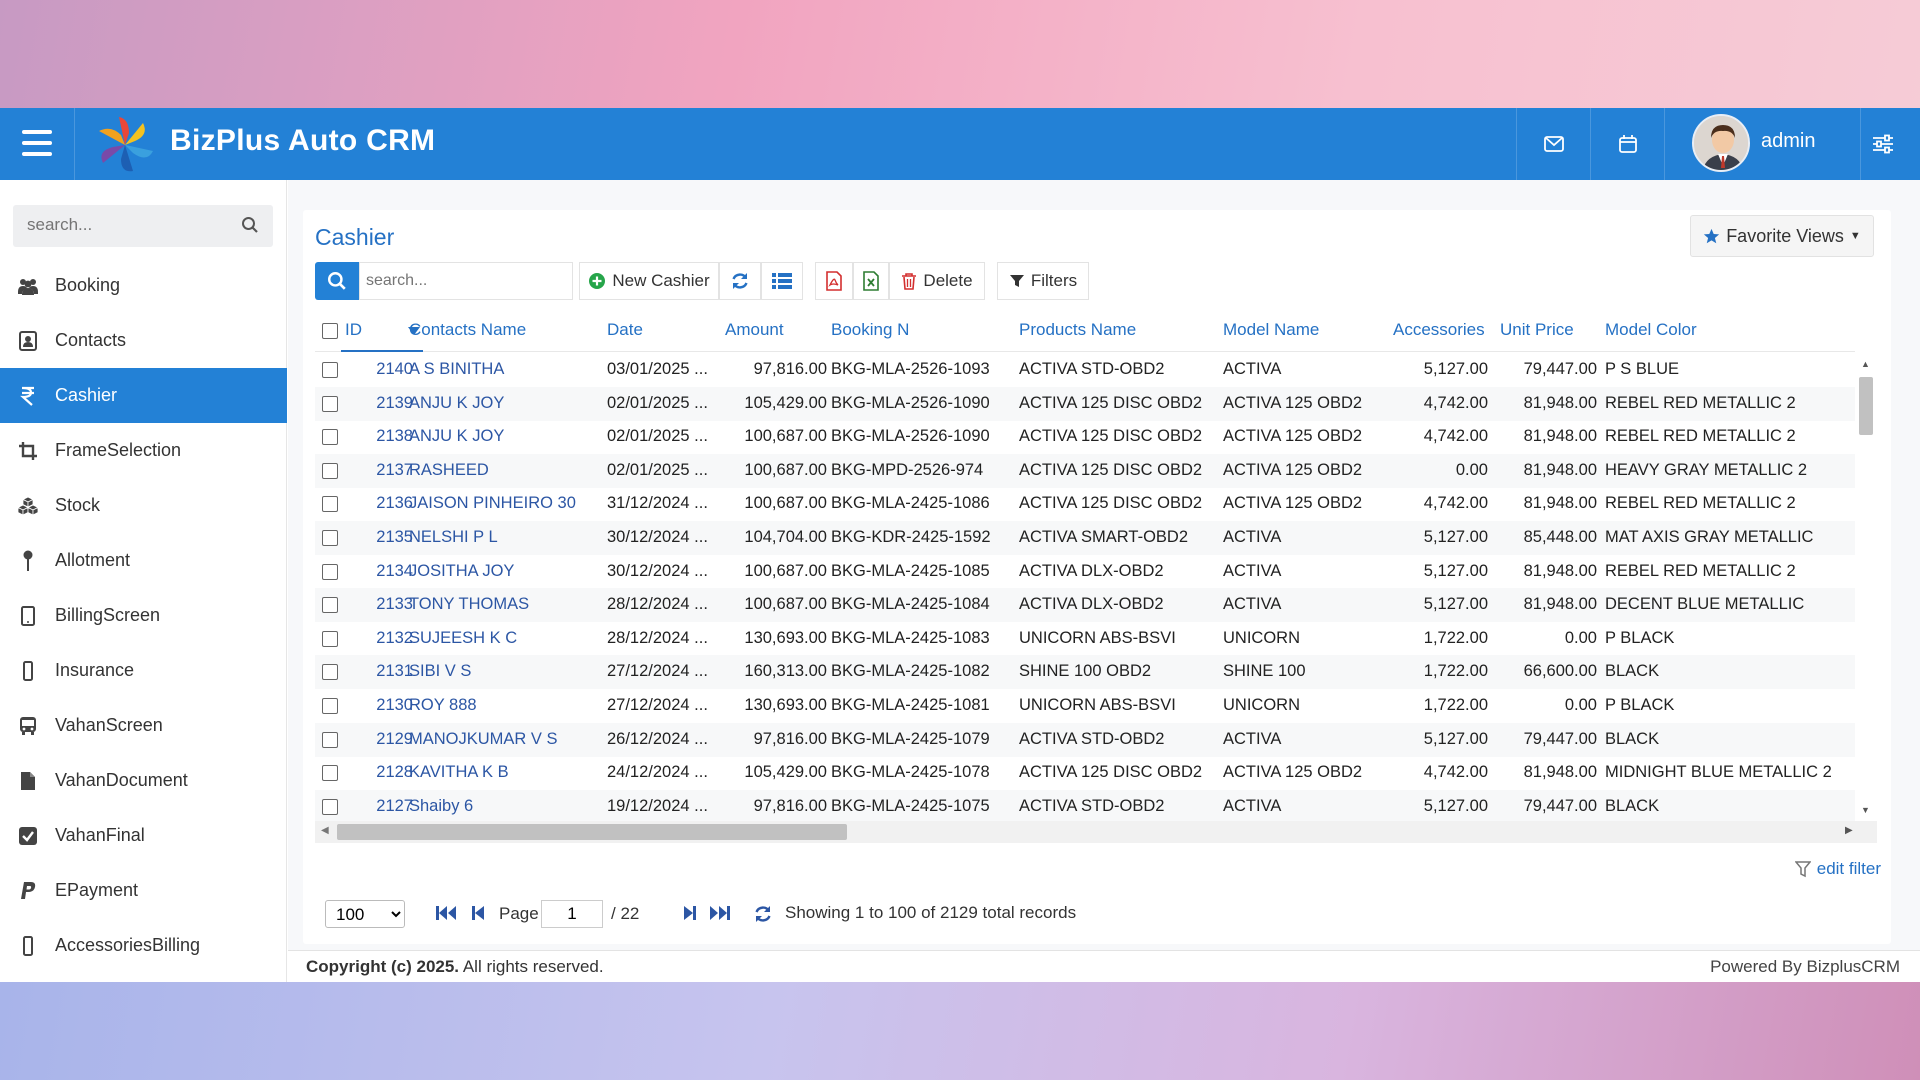 This screenshot has width=1920, height=1080. Describe the element at coordinates (143, 670) in the screenshot. I see `sidebar-item-insurance: Insurance` at that location.